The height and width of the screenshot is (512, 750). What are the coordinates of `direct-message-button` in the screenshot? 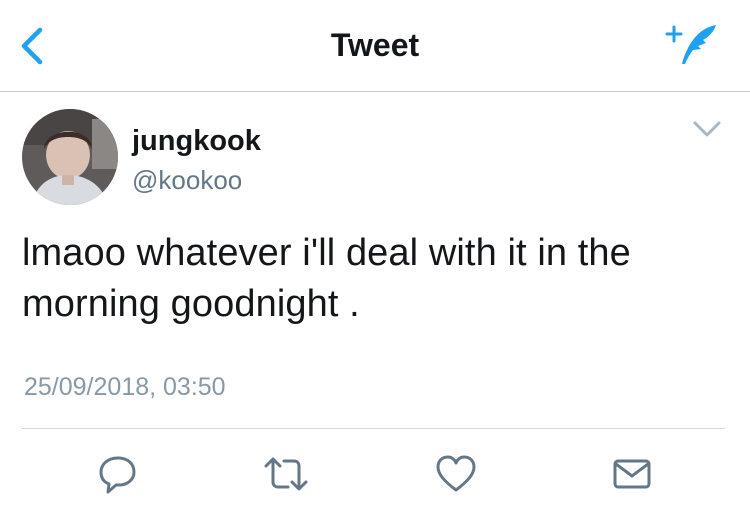 It's located at (632, 474).